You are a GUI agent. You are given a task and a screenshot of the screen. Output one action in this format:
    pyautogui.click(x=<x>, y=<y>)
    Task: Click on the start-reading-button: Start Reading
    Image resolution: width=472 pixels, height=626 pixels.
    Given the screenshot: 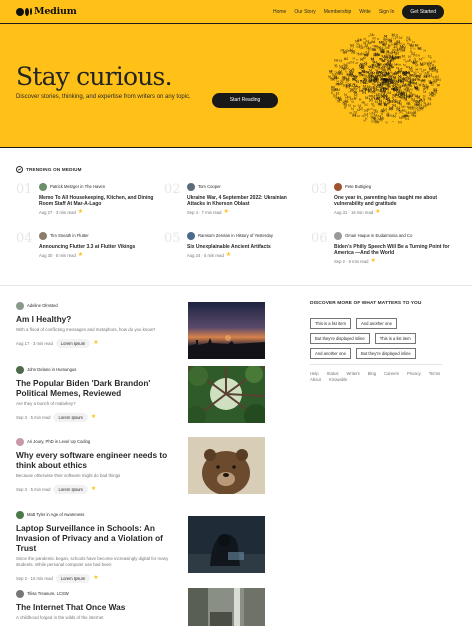 What is the action you would take?
    pyautogui.click(x=245, y=100)
    